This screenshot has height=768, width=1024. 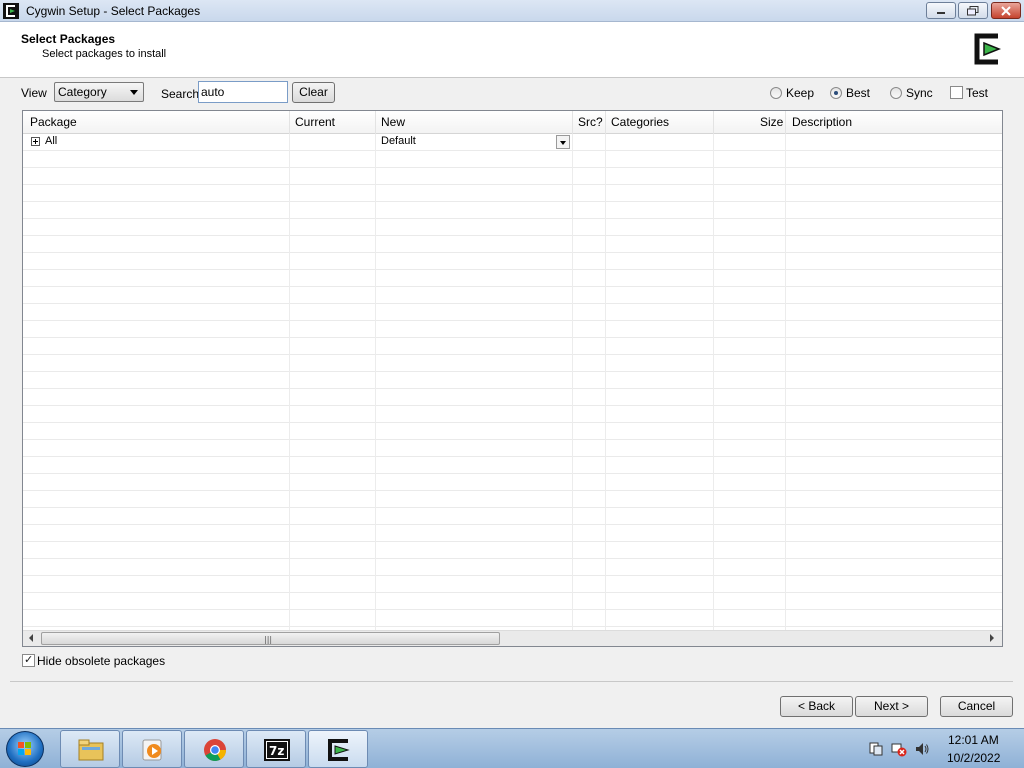 I want to click on column-header-src: Src?, so click(x=590, y=122).